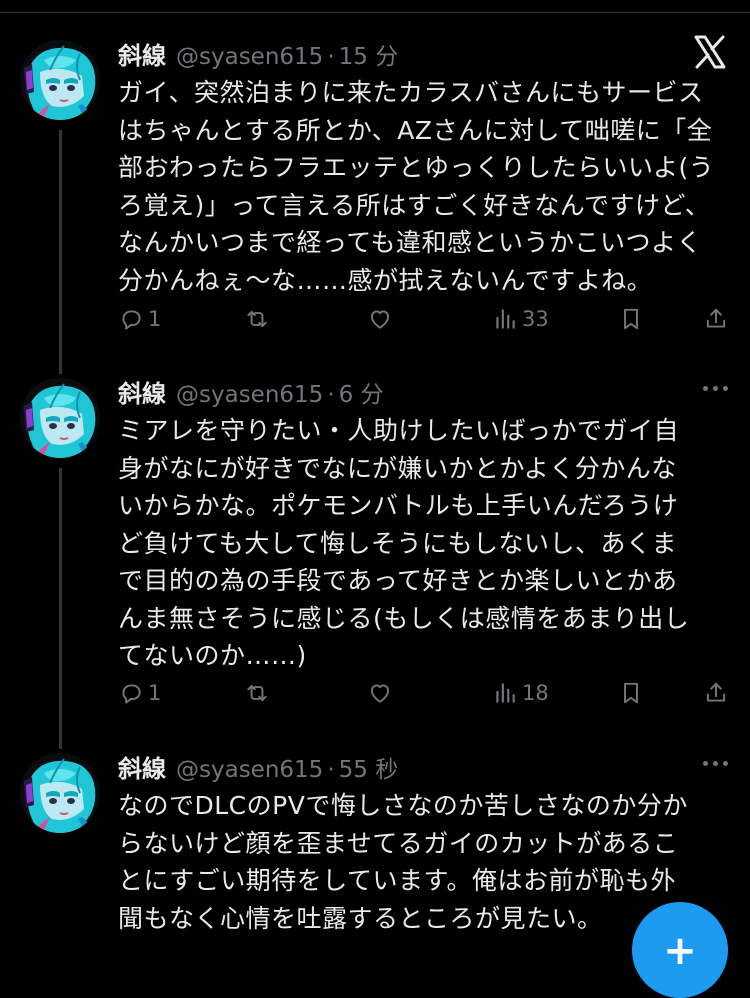  I want to click on tweet-header: 斜線 @syasen615 · 6 分, so click(251, 391).